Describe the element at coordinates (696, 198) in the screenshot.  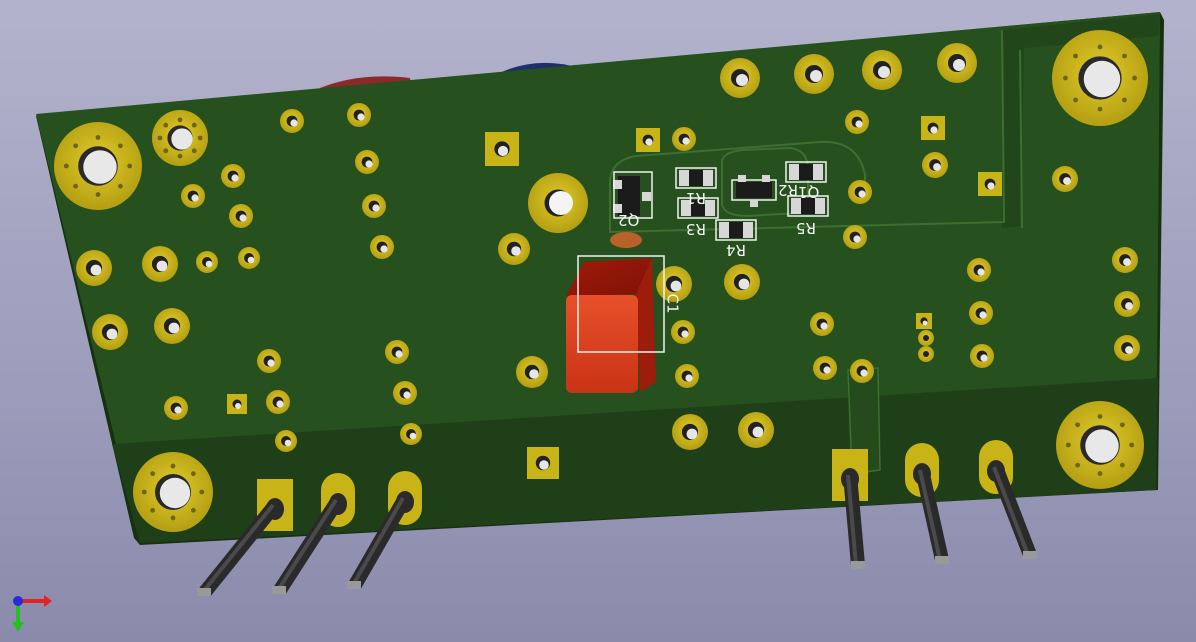
I see `designator-r1: R1` at that location.